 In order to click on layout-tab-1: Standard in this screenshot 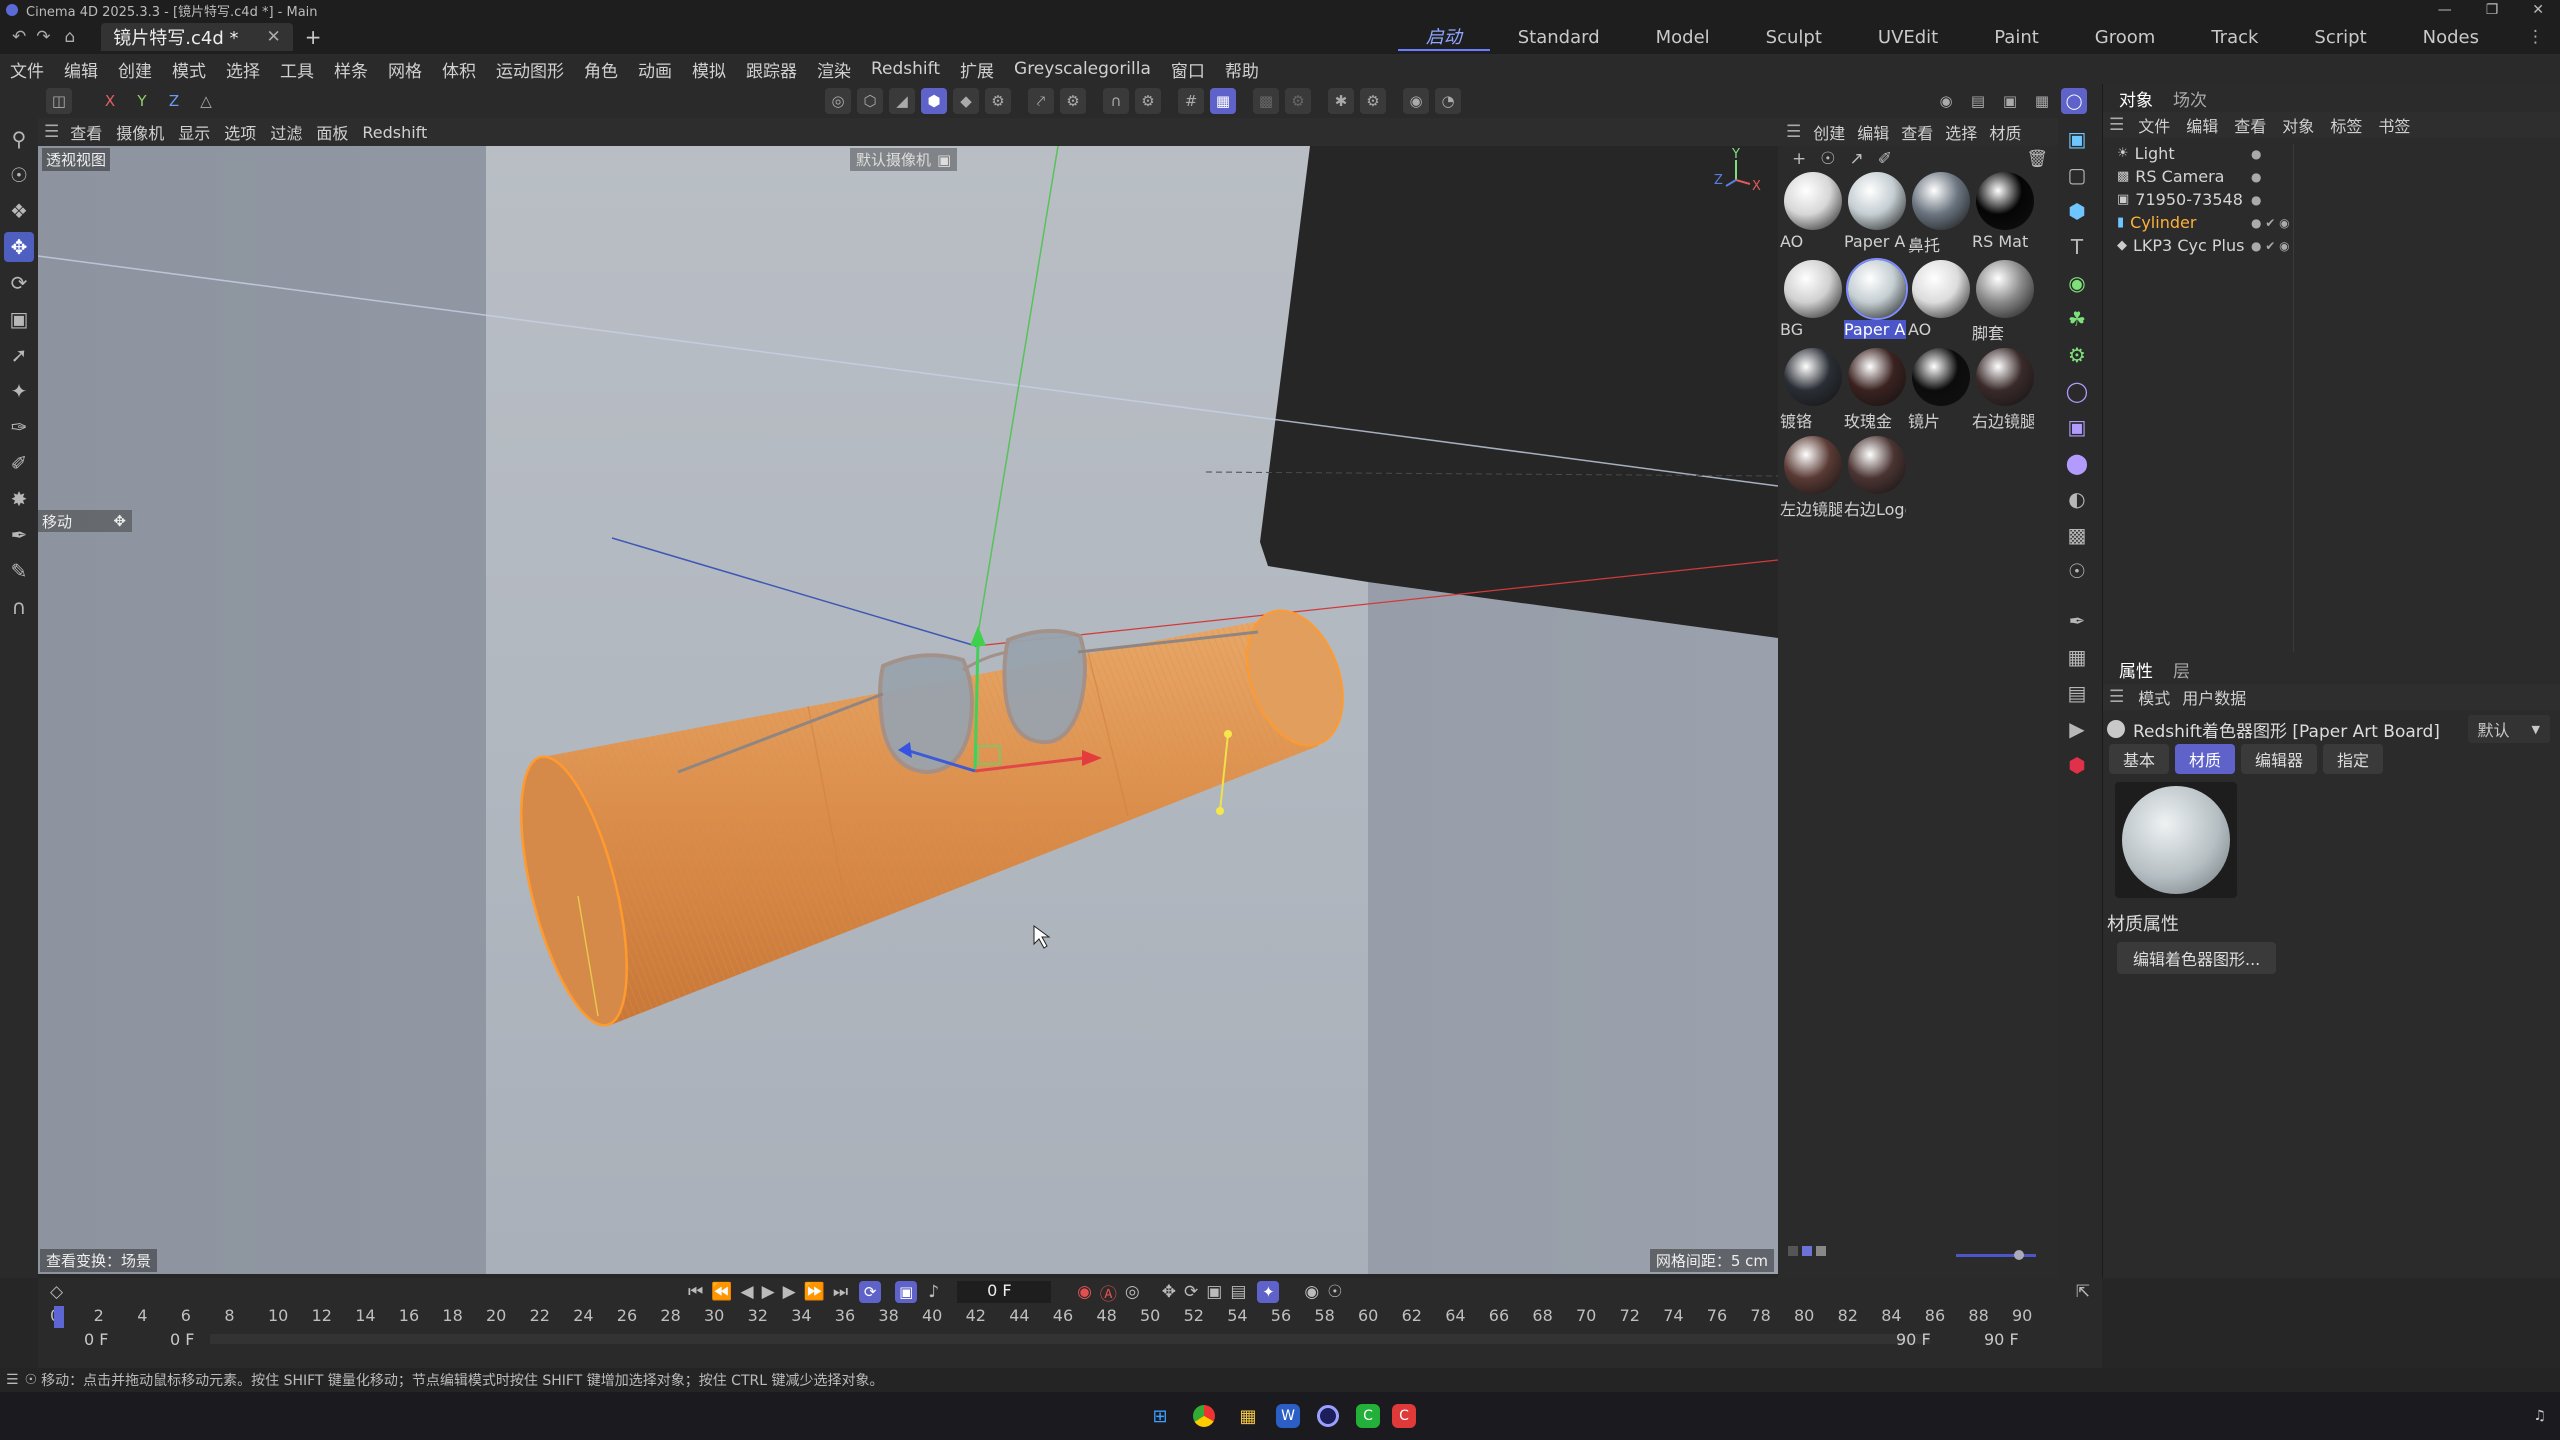, I will do `click(1559, 37)`.